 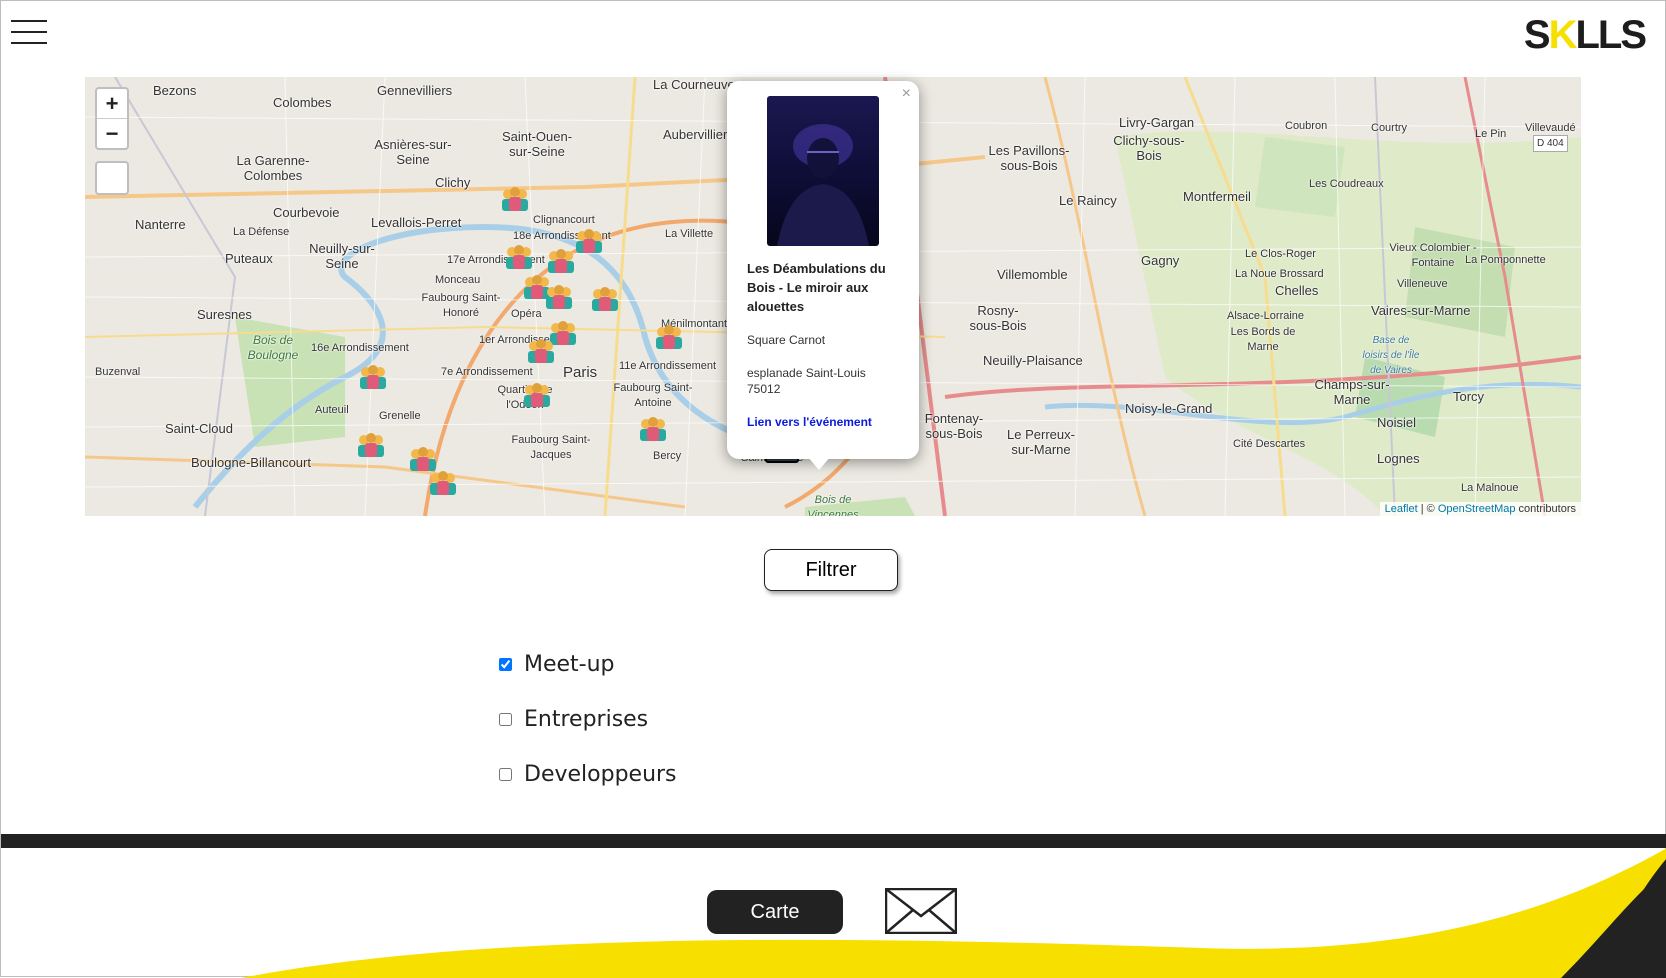 I want to click on map-label: Clichy-sous-Bois, so click(x=1149, y=148).